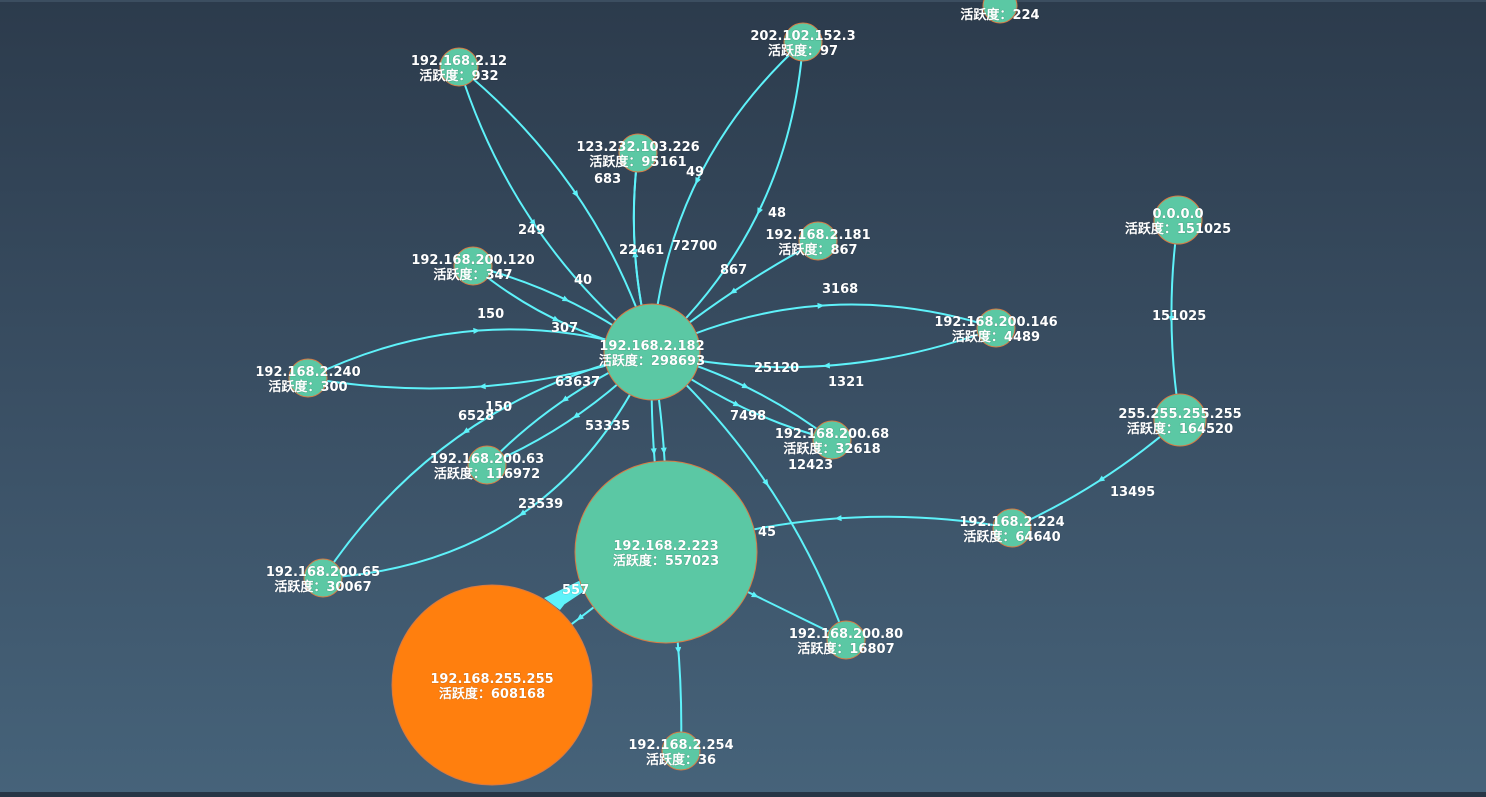  I want to click on node-activity-label: 活跃度：300, so click(307, 387).